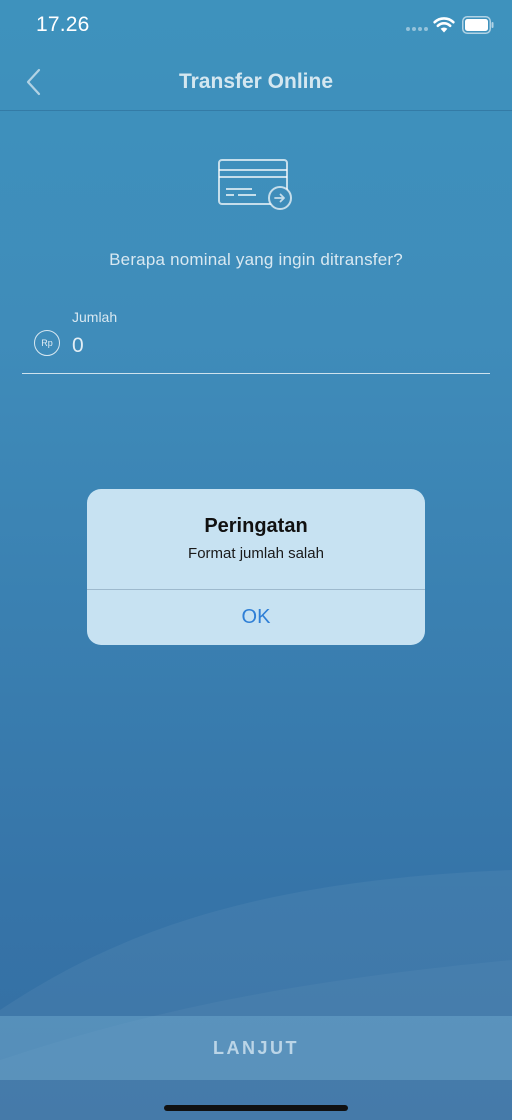  What do you see at coordinates (256, 1108) in the screenshot?
I see `home-indicator` at bounding box center [256, 1108].